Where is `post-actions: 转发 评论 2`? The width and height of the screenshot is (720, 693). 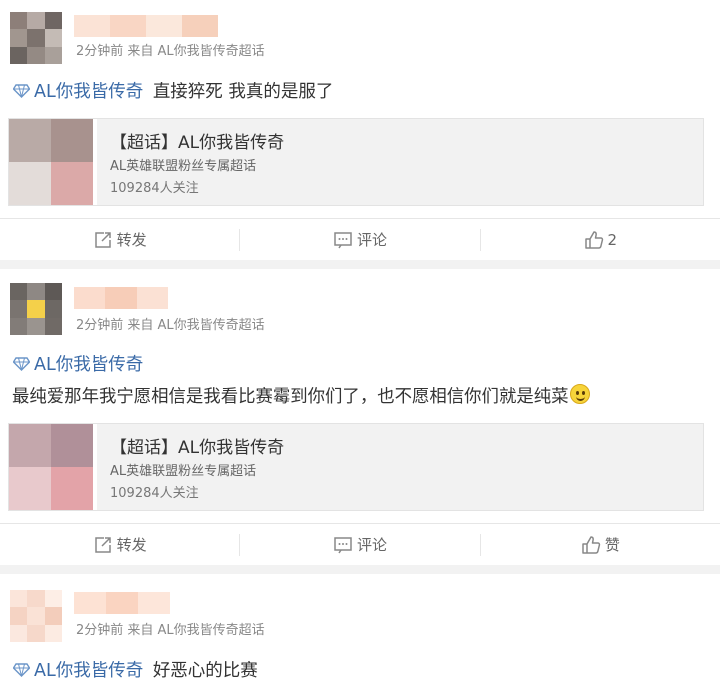
post-actions: 转发 评论 2 is located at coordinates (360, 239).